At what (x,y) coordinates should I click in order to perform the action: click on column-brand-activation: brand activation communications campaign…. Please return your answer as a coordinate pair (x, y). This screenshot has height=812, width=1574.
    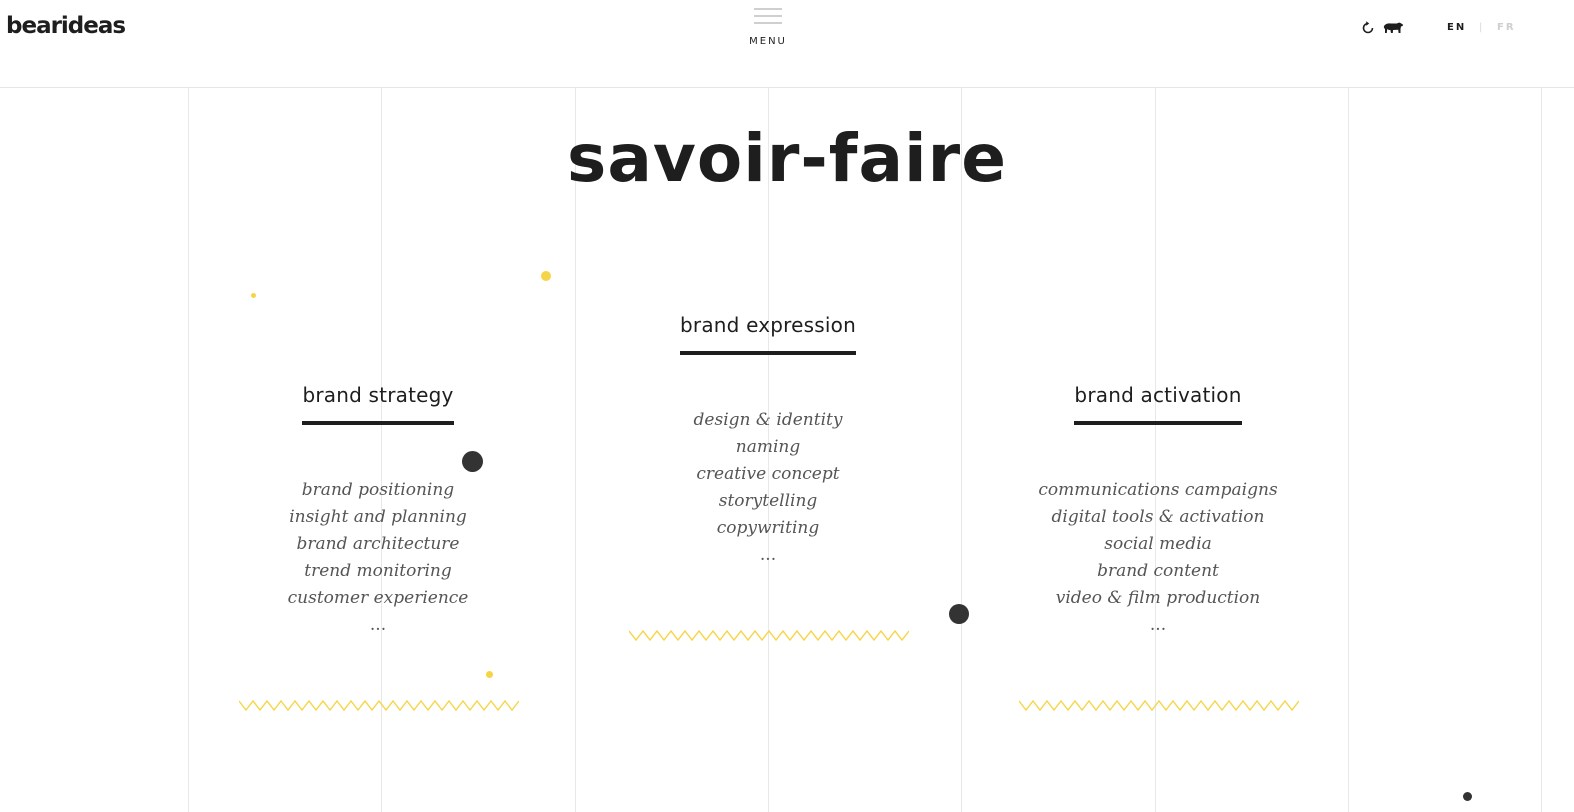
    Looking at the image, I should click on (1158, 511).